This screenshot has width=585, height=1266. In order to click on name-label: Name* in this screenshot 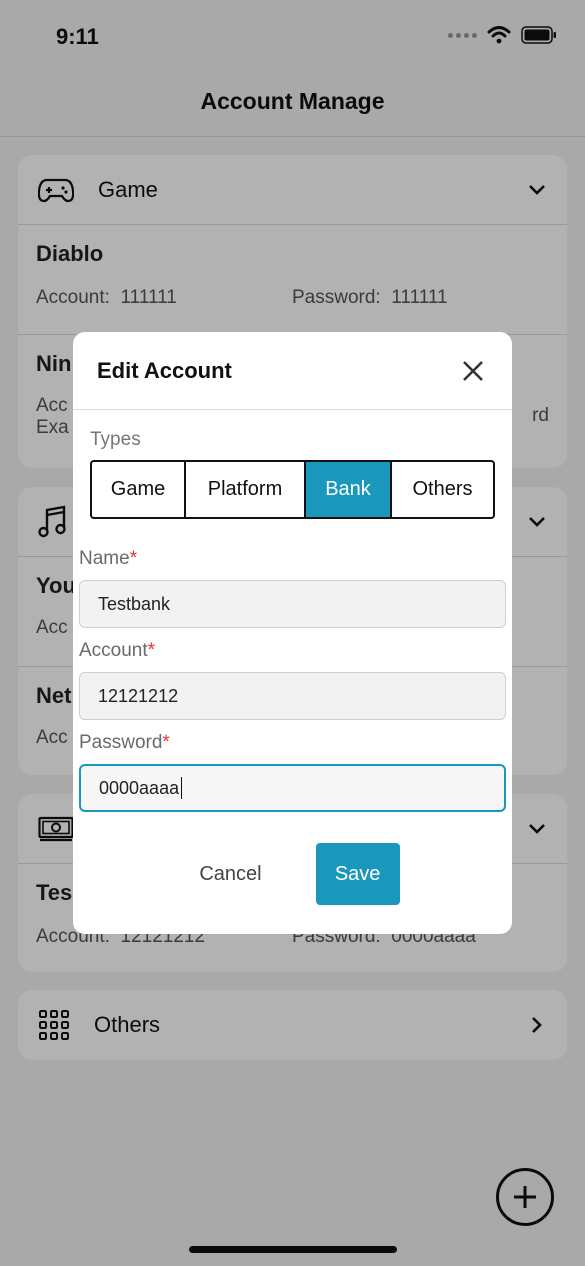, I will do `click(108, 558)`.